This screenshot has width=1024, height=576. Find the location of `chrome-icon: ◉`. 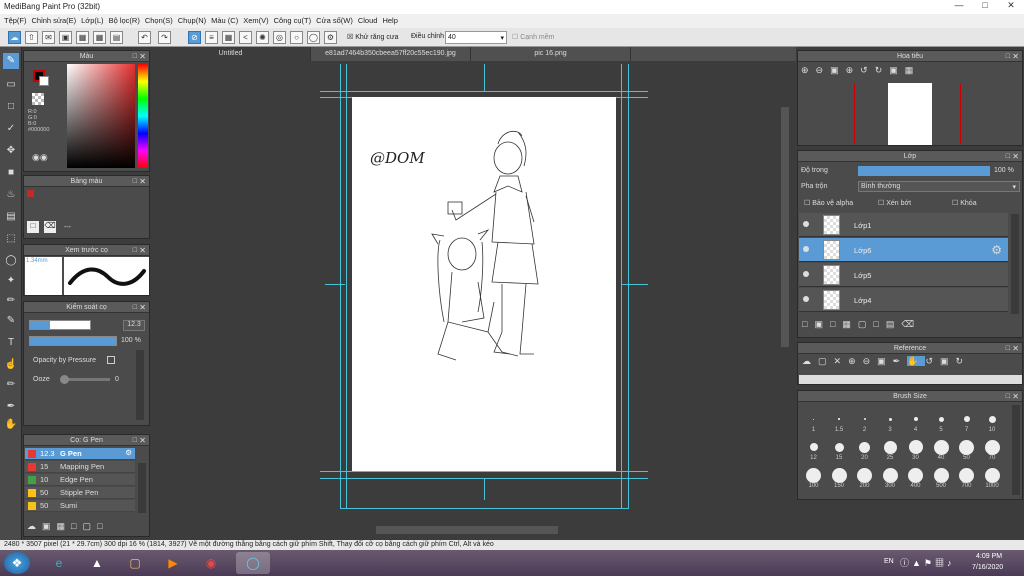

chrome-icon: ◉ is located at coordinates (211, 563).